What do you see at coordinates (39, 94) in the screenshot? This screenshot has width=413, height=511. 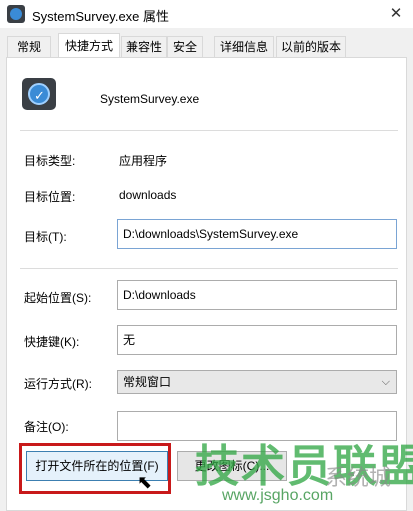 I see `app-large-icon: ✓` at bounding box center [39, 94].